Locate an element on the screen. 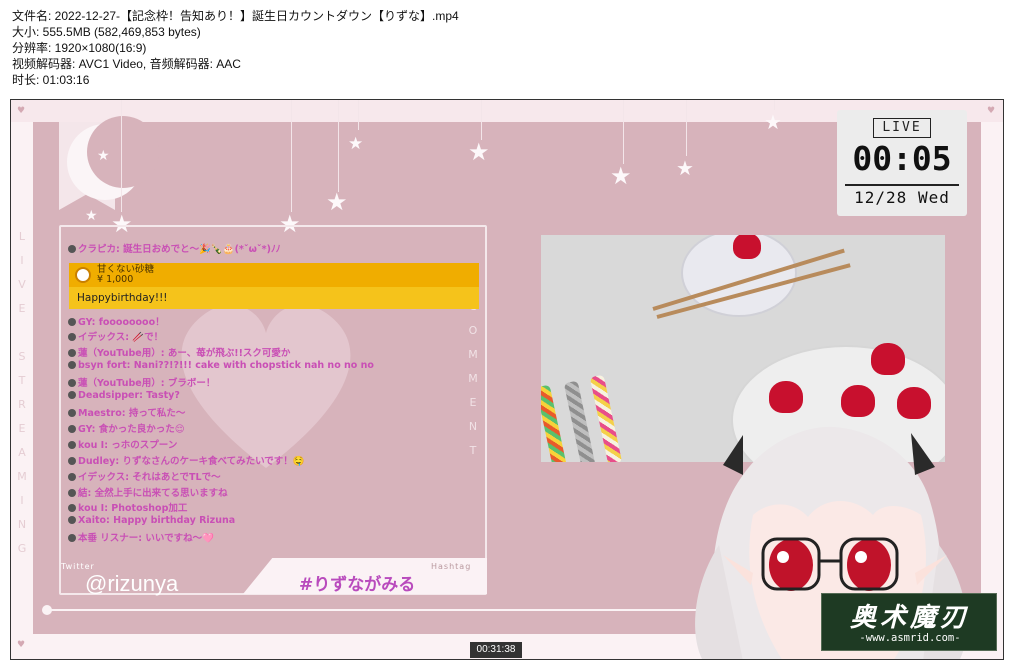 The height and width of the screenshot is (670, 1014). chat-message: 結: 全然上手に出来てる思いますね is located at coordinates (148, 492).